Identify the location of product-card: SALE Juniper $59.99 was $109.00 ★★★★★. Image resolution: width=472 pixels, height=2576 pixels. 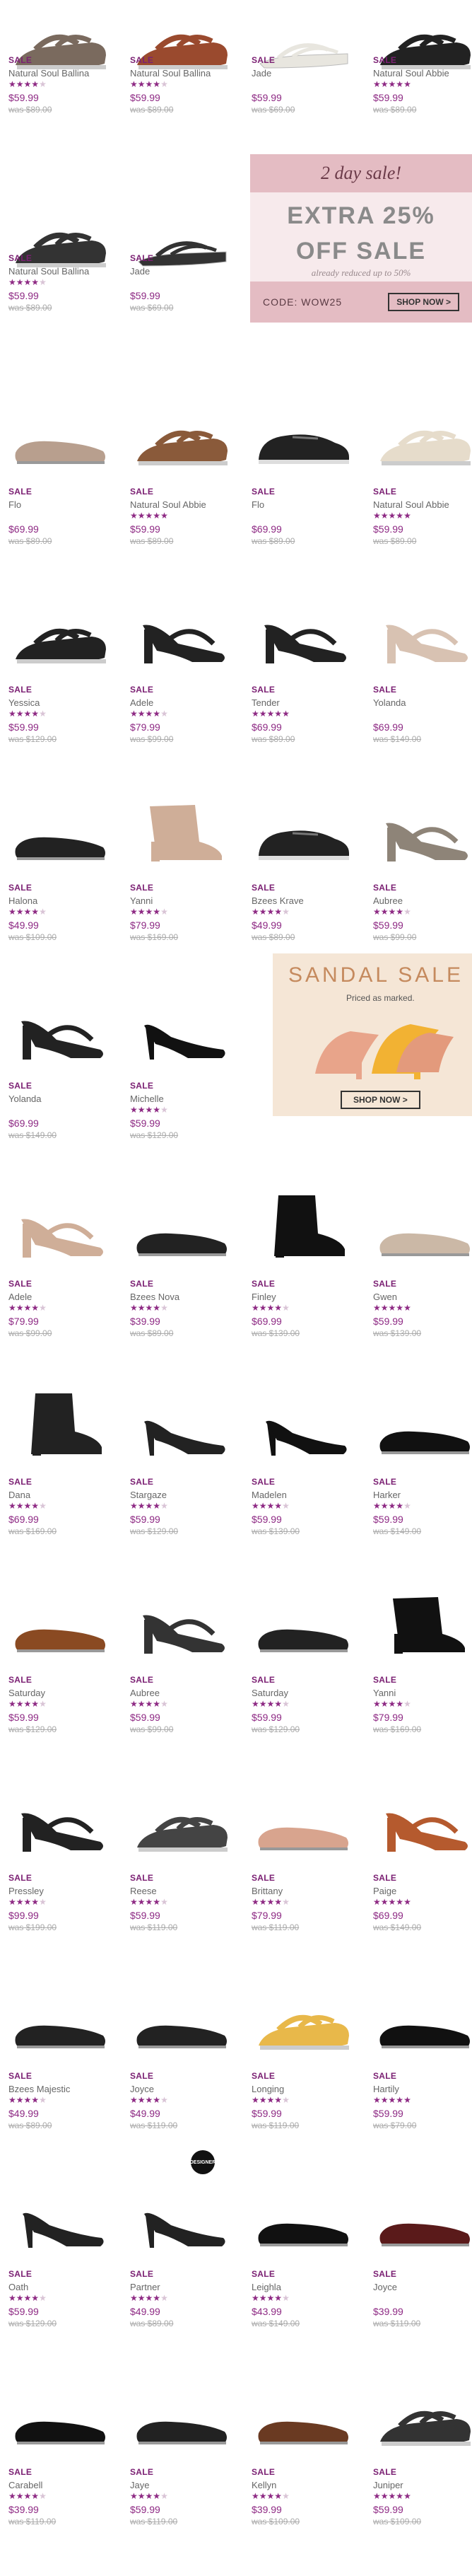
(422, 2476).